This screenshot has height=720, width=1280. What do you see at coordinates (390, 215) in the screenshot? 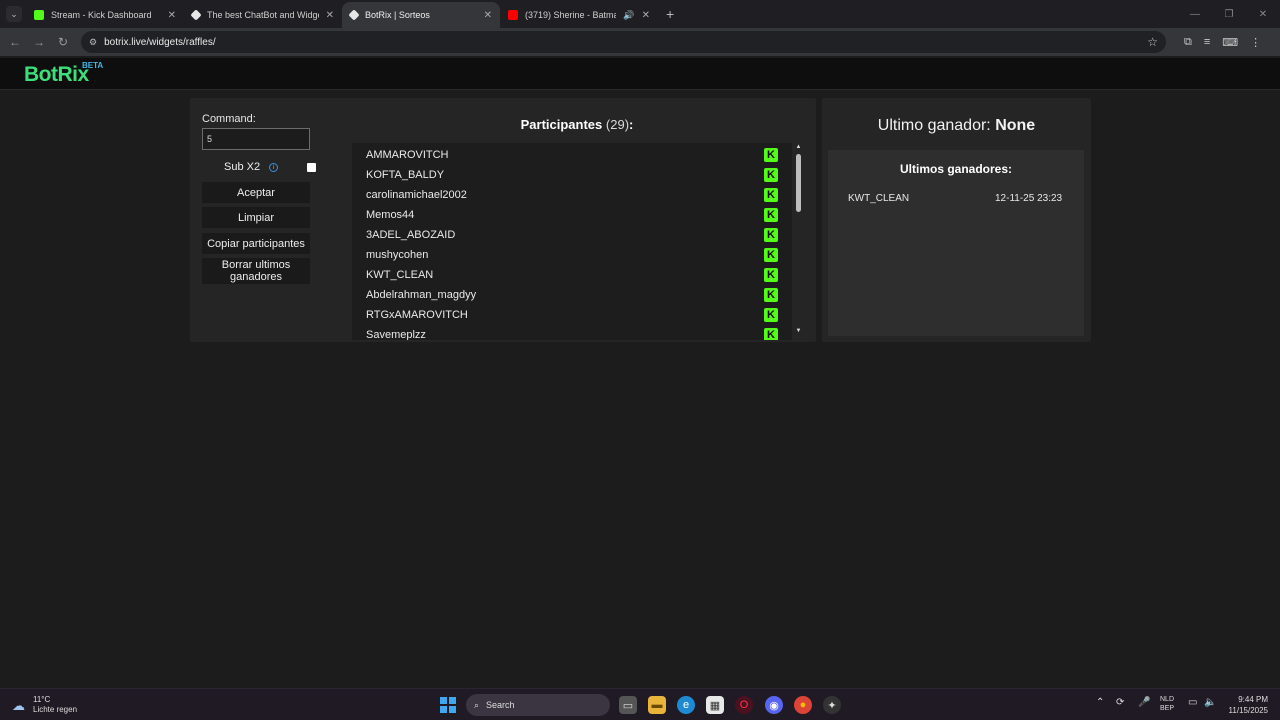
I see `participant-name: Memos44` at bounding box center [390, 215].